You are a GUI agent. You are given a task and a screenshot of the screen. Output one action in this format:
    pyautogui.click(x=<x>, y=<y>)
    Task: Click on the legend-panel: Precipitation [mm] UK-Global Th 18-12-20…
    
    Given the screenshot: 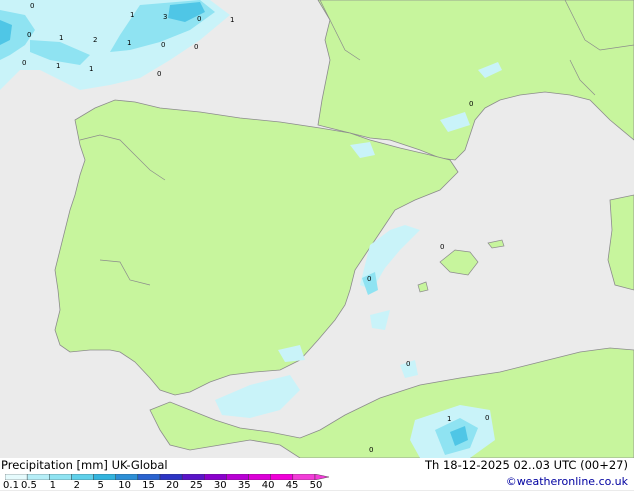 What is the action you would take?
    pyautogui.click(x=317, y=474)
    